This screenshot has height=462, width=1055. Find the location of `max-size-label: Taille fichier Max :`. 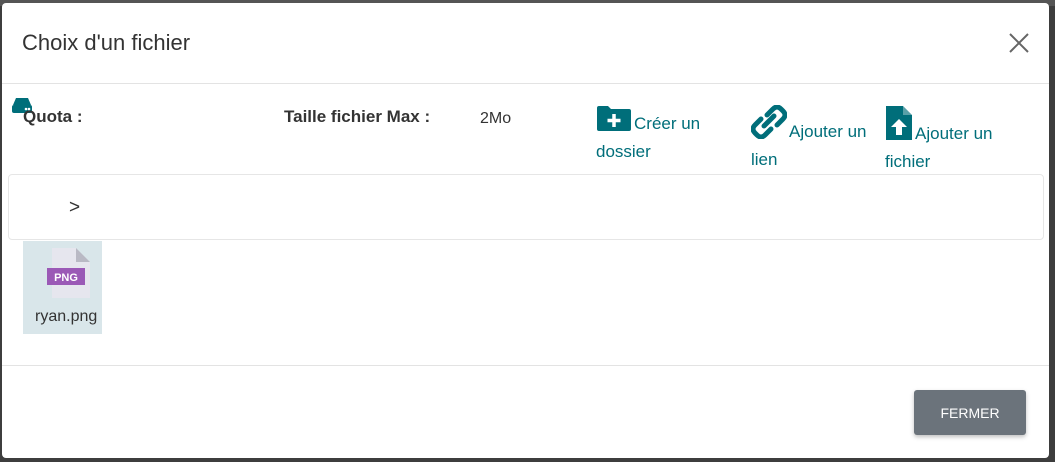

max-size-label: Taille fichier Max : is located at coordinates (357, 116).